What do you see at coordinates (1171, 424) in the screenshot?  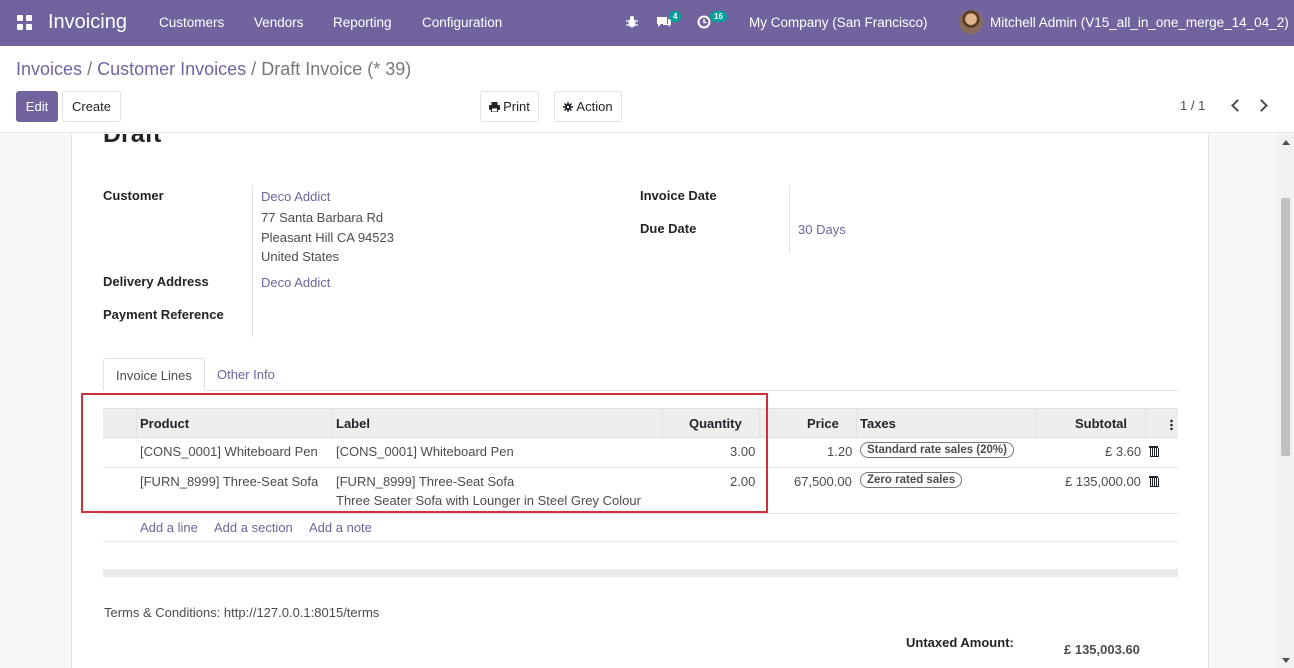 I see `optional-columns-icon` at bounding box center [1171, 424].